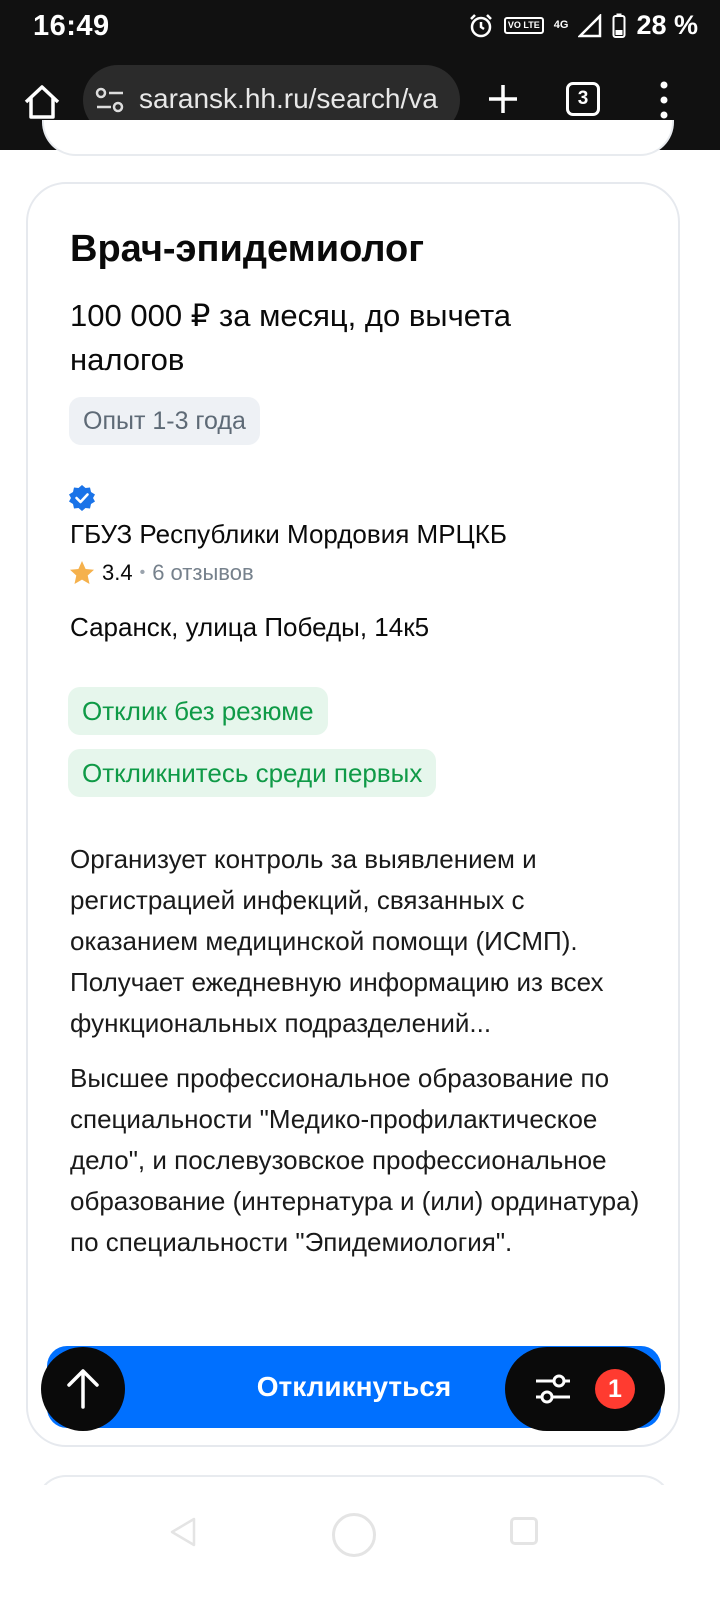  What do you see at coordinates (117, 572) in the screenshot?
I see `rating-value: 3.4` at bounding box center [117, 572].